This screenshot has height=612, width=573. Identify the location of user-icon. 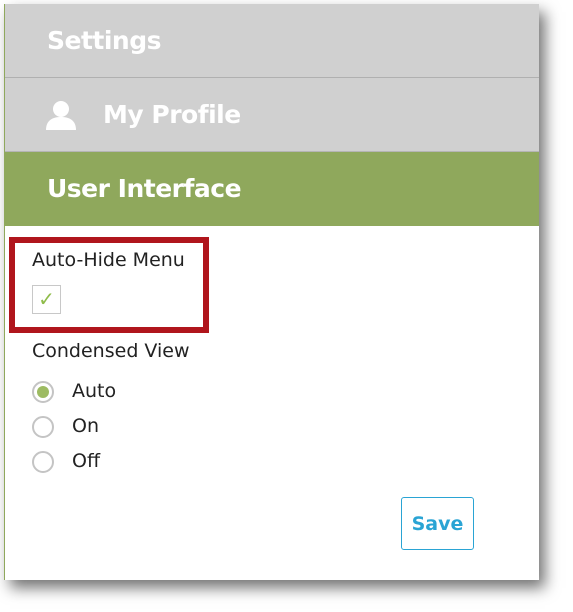
(61, 115).